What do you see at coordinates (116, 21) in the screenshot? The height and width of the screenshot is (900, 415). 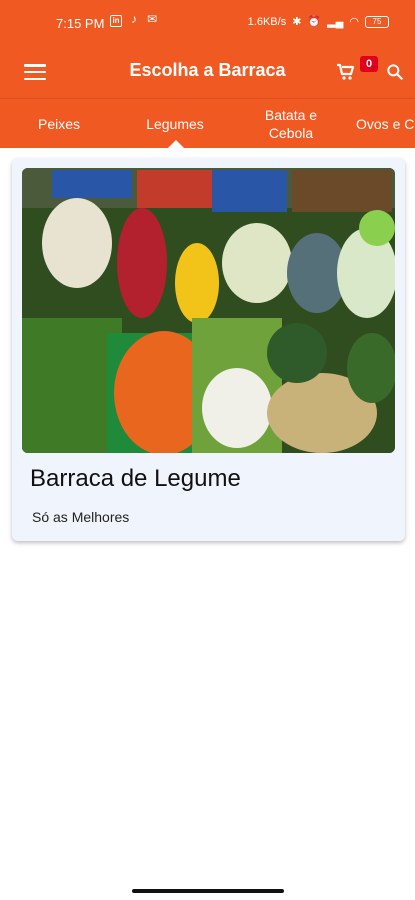 I see `linkedin-icon: in` at bounding box center [116, 21].